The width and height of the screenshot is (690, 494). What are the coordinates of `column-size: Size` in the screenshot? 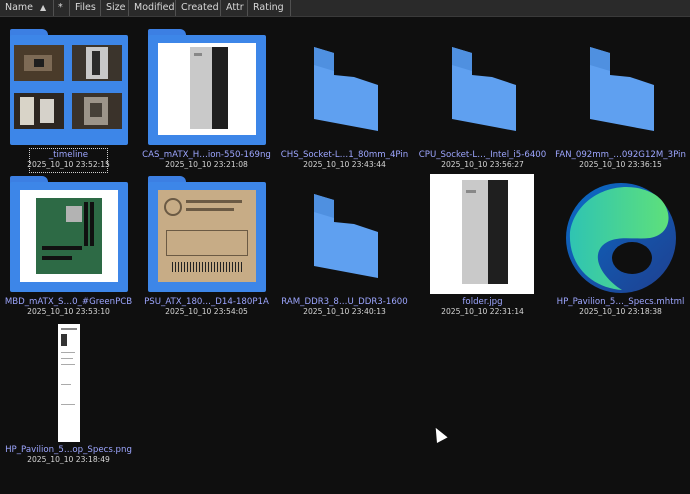 It's located at (115, 8).